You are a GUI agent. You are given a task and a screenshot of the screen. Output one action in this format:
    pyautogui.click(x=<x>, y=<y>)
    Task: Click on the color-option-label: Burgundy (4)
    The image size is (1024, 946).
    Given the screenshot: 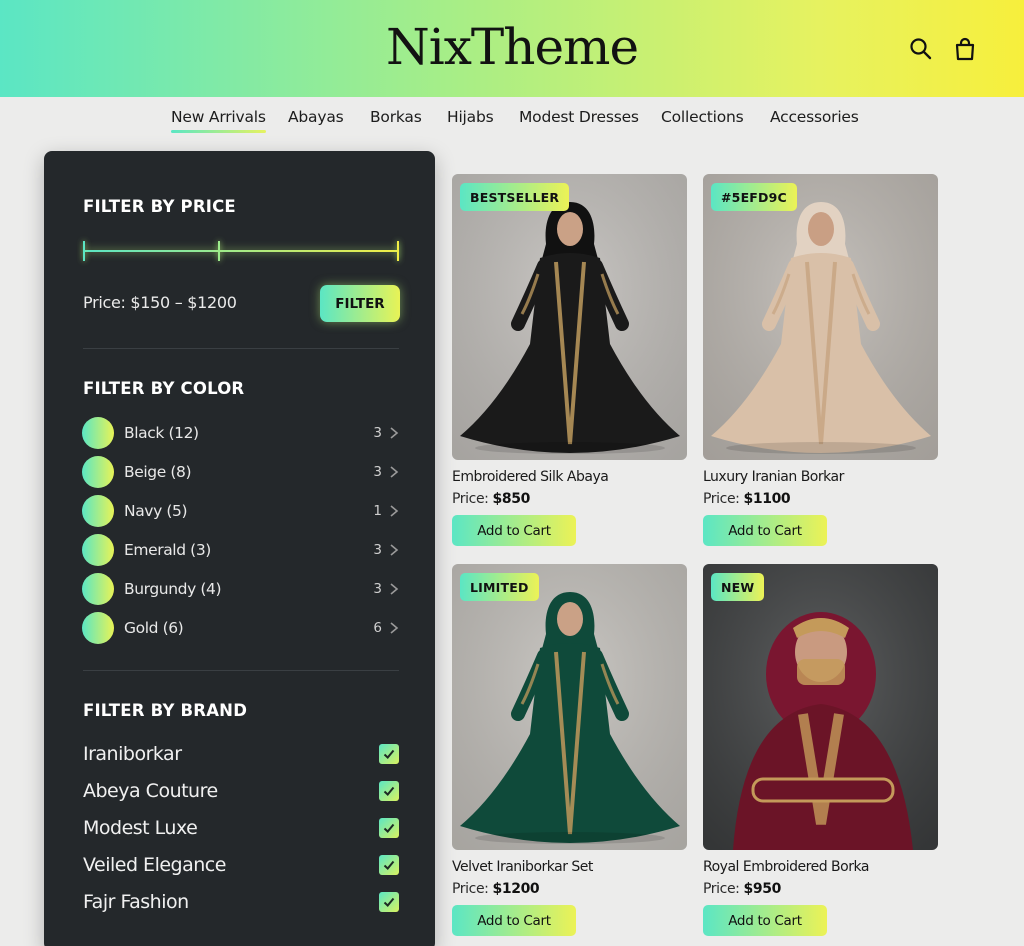 What is the action you would take?
    pyautogui.click(x=173, y=589)
    